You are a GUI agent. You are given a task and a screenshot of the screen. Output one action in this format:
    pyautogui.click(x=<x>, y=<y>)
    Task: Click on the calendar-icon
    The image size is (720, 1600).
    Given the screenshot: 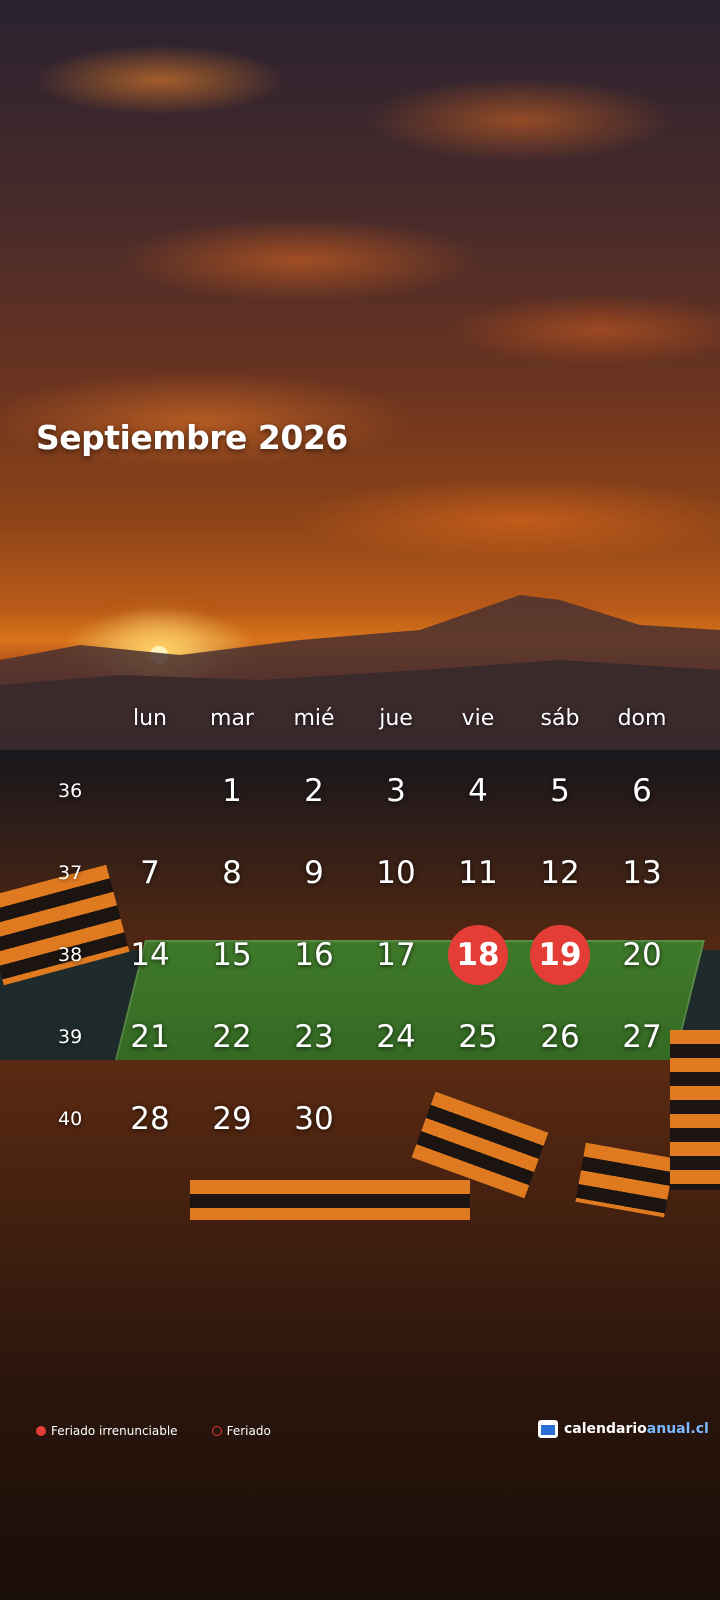 What is the action you would take?
    pyautogui.click(x=548, y=1429)
    